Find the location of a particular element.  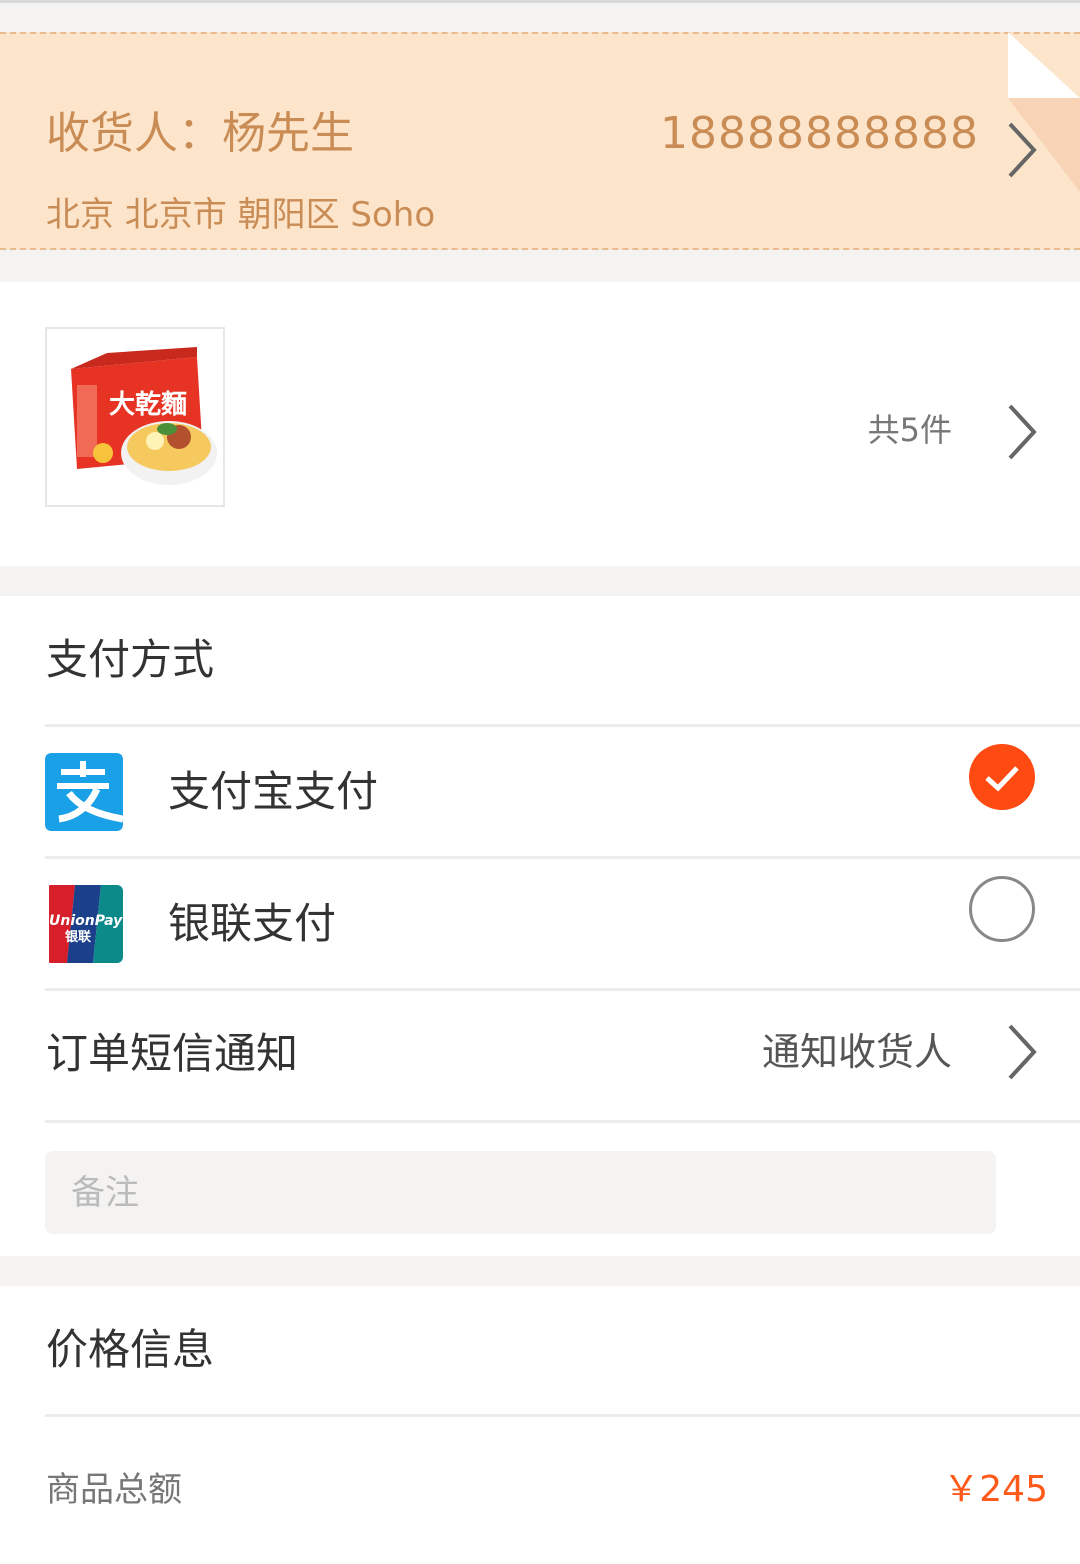

checkmark-icon is located at coordinates (1002, 779).